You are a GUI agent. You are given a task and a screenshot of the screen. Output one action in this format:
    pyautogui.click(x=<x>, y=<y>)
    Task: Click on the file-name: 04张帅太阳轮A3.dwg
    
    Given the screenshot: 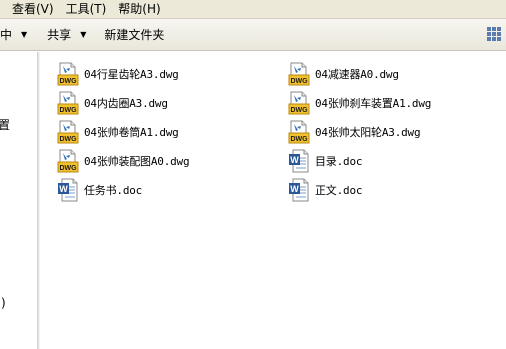 What is the action you would take?
    pyautogui.click(x=368, y=132)
    